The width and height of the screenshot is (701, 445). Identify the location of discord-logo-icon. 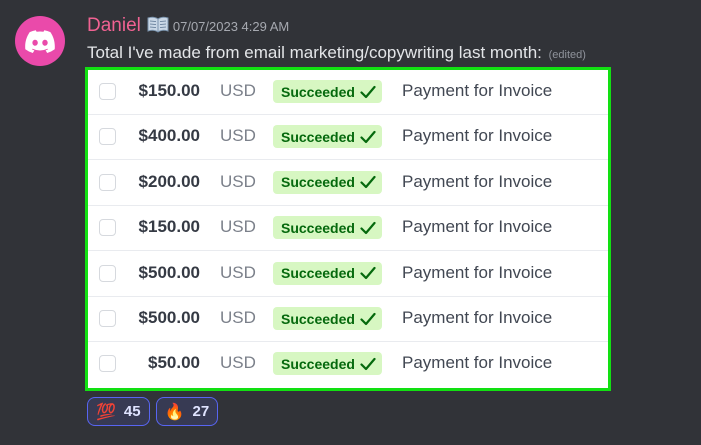
(40, 41).